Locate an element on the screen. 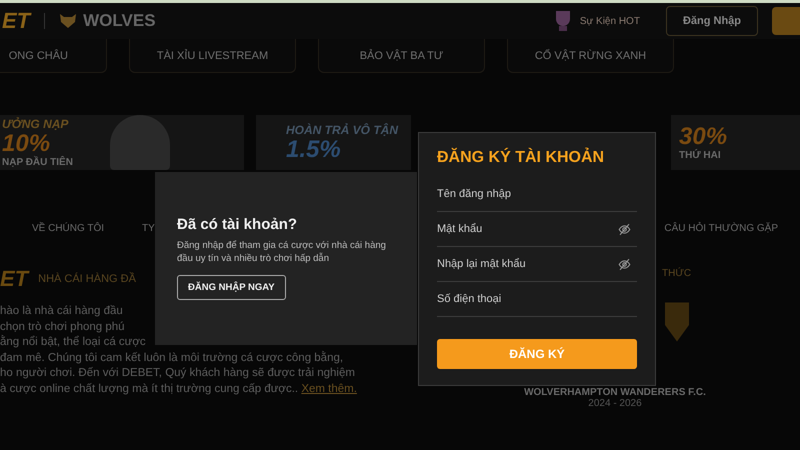 The width and height of the screenshot is (800, 450). event-link: Sự Kiện HOT is located at coordinates (610, 21).